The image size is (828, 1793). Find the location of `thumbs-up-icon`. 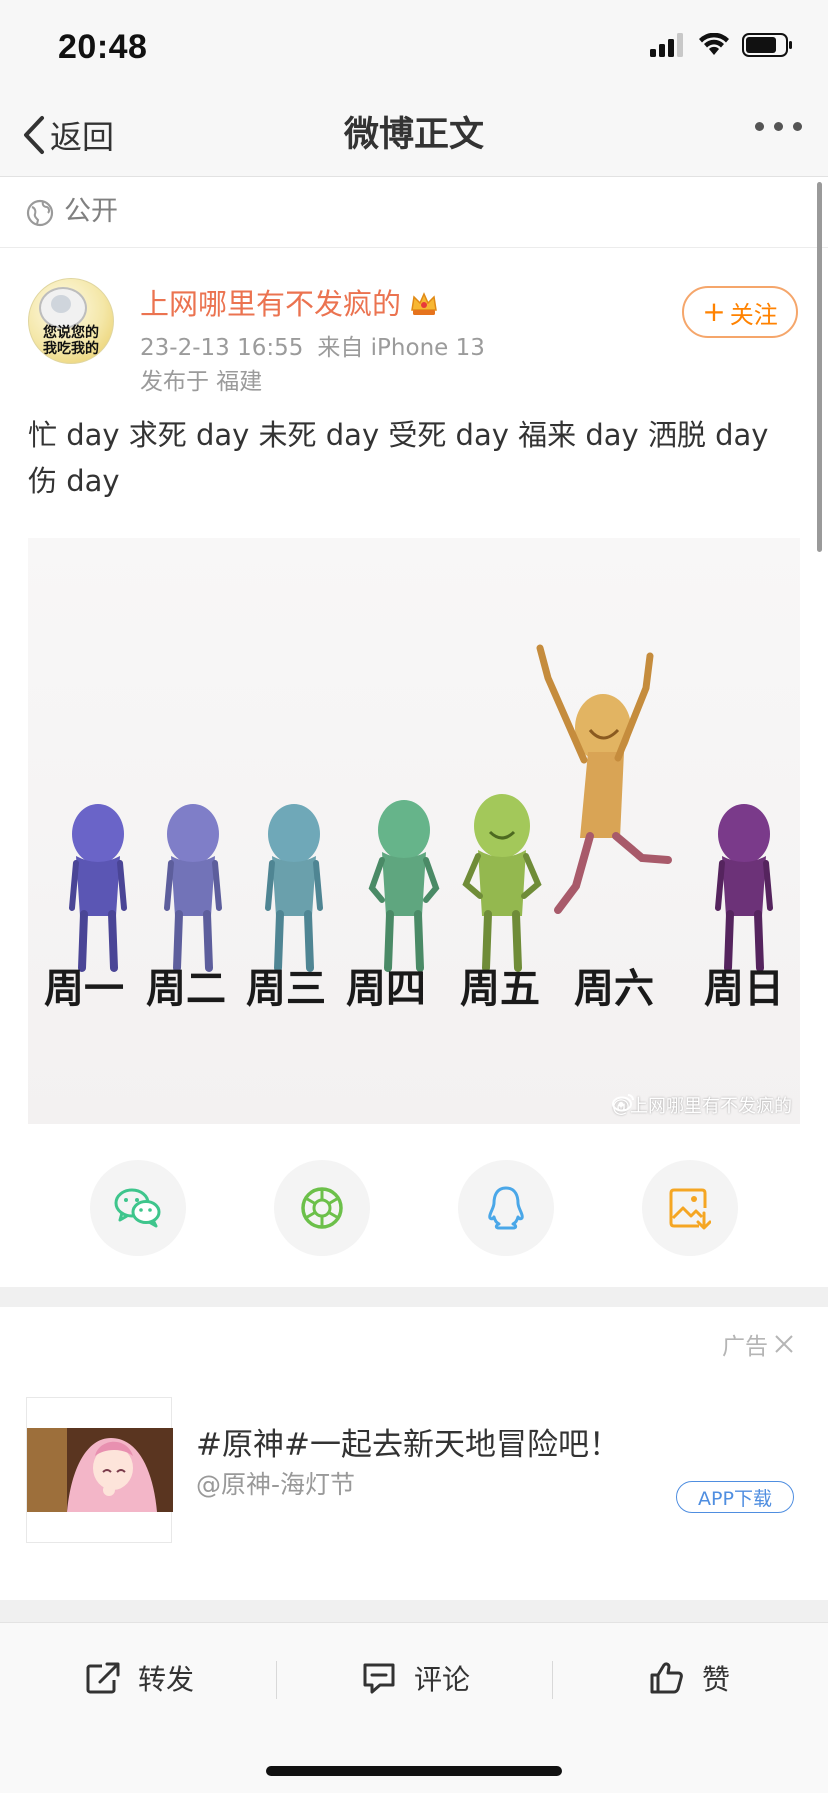

thumbs-up-icon is located at coordinates (666, 1678).